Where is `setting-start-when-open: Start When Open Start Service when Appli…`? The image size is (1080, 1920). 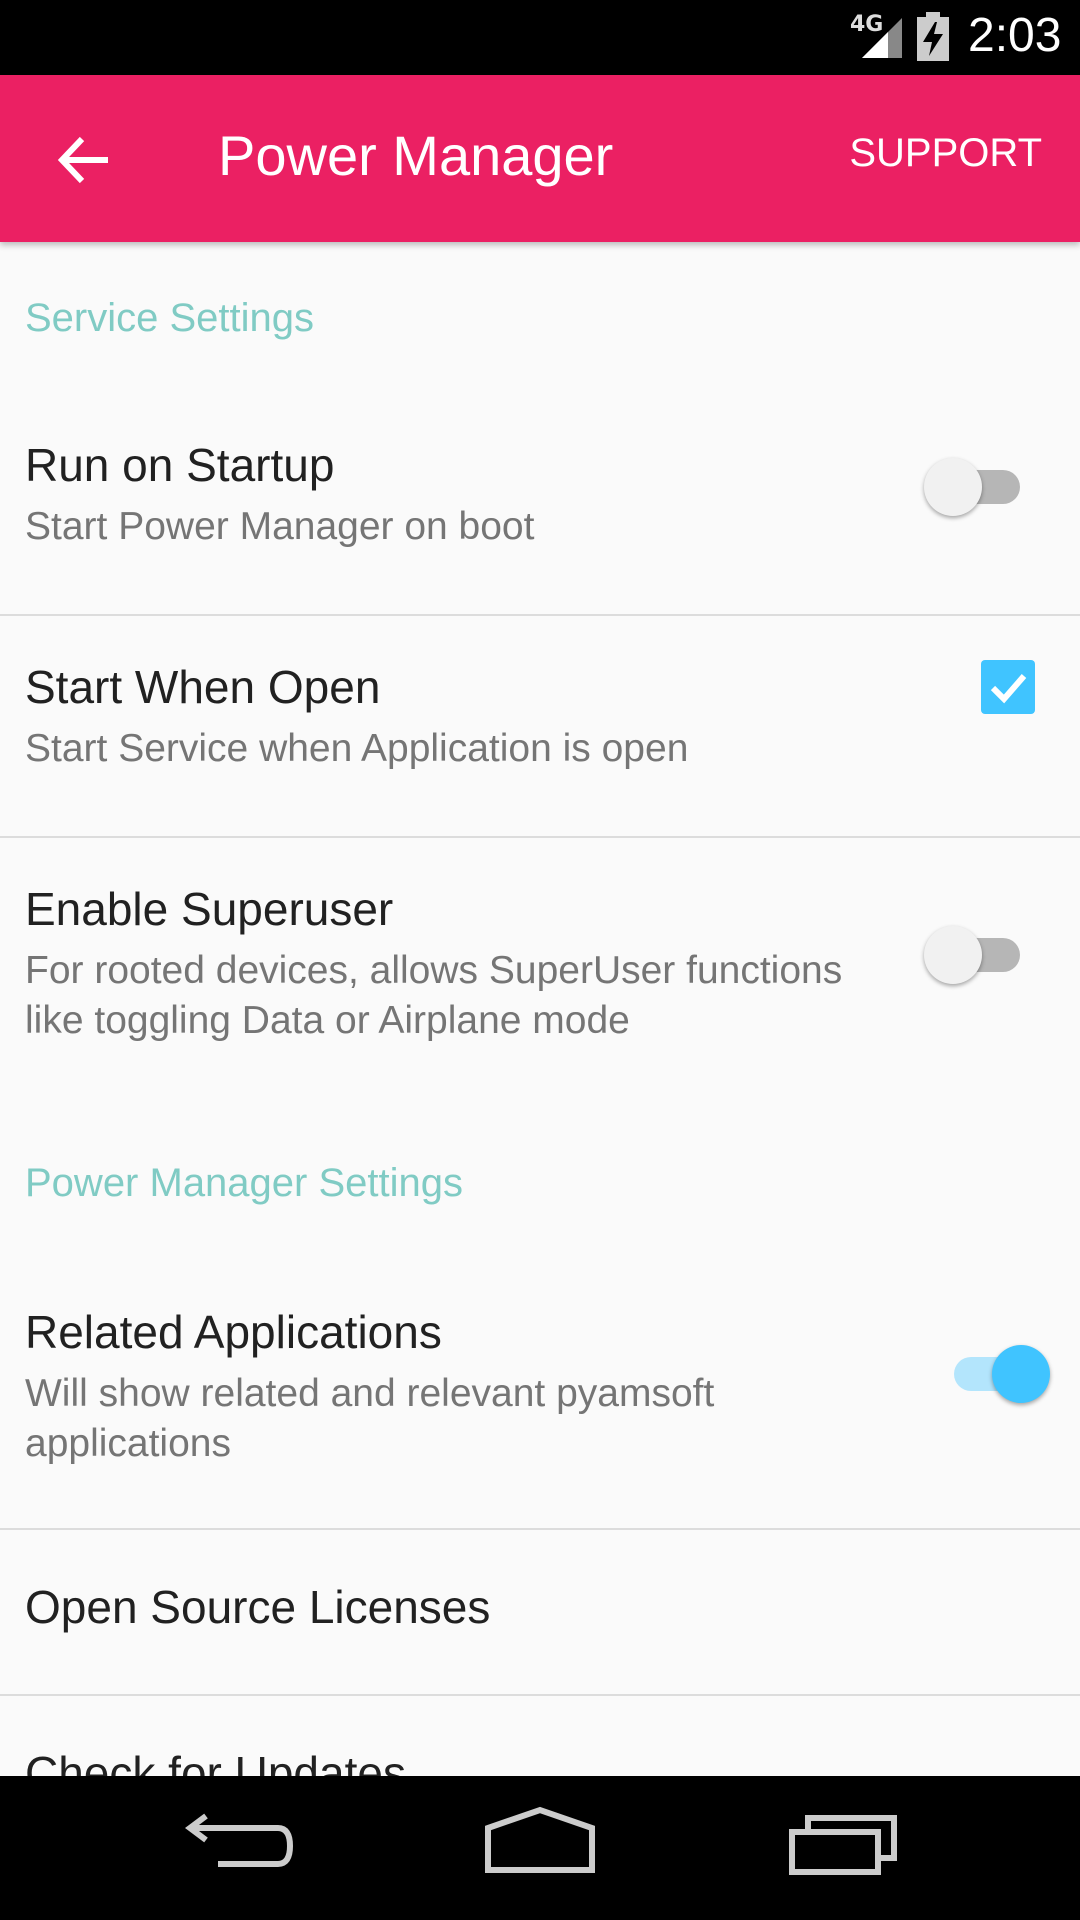
setting-start-when-open: Start When Open Start Service when Appli… is located at coordinates (540, 719).